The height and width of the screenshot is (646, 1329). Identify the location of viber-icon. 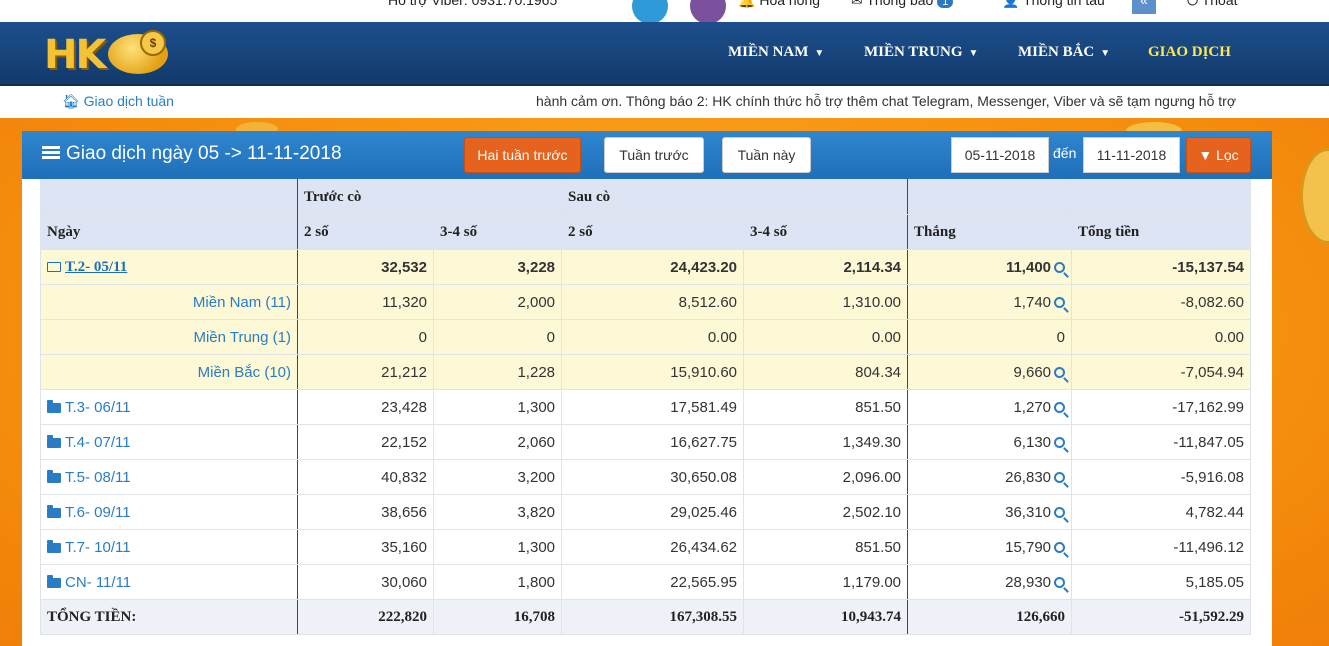
(708, 11).